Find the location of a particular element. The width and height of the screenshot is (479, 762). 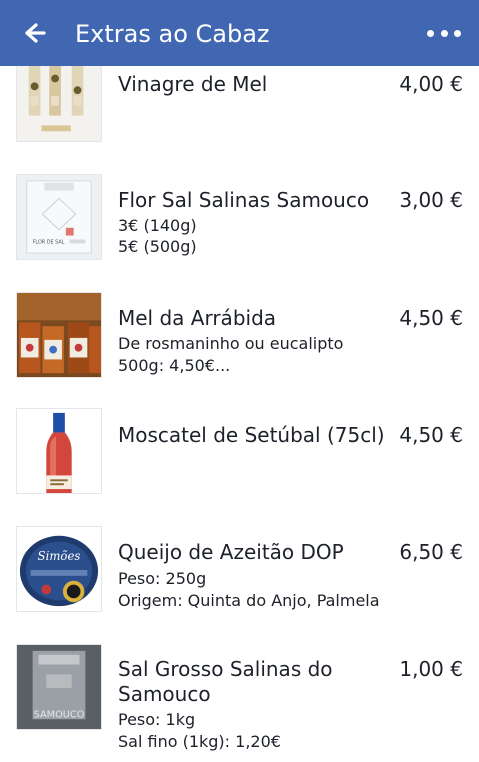

product-name: Vinagre de Mel is located at coordinates (193, 84).